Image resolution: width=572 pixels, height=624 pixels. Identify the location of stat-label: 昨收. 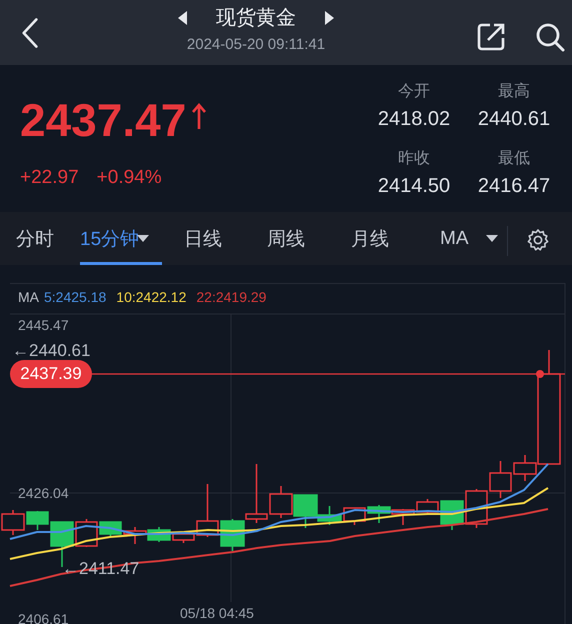
(414, 159).